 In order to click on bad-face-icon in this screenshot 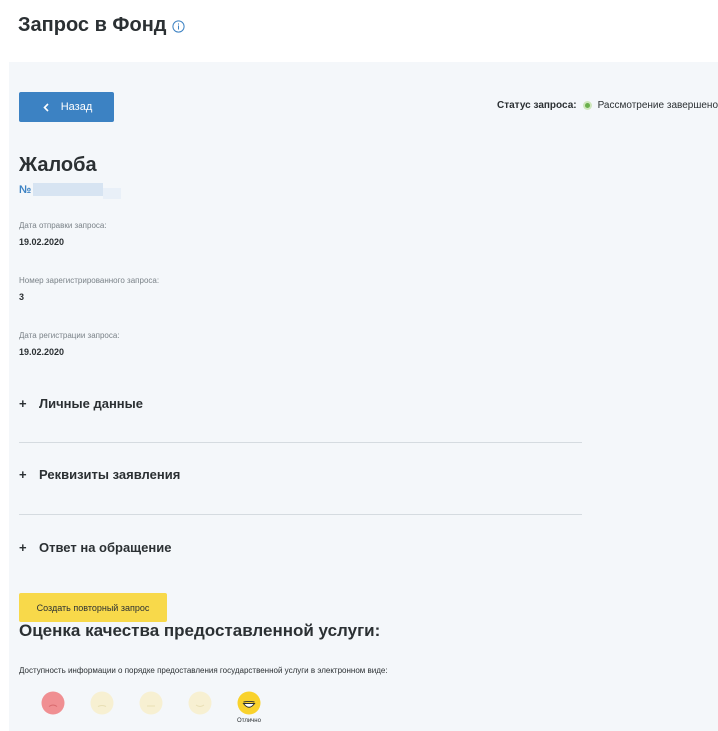, I will do `click(102, 703)`.